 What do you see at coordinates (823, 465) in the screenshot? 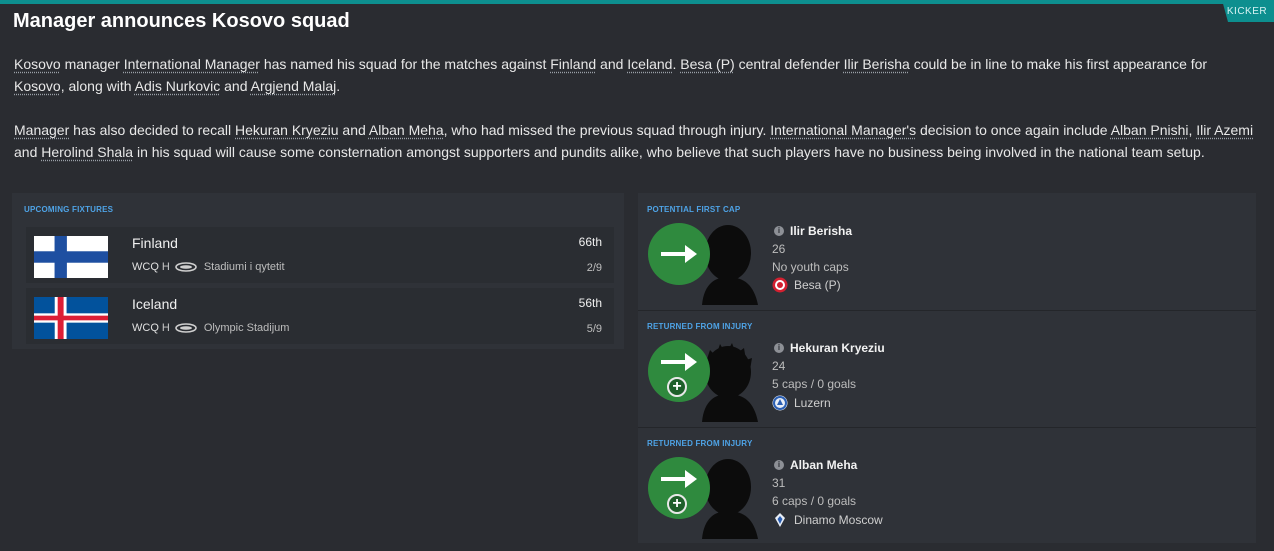
I see `player-name-text: Alban Meha` at bounding box center [823, 465].